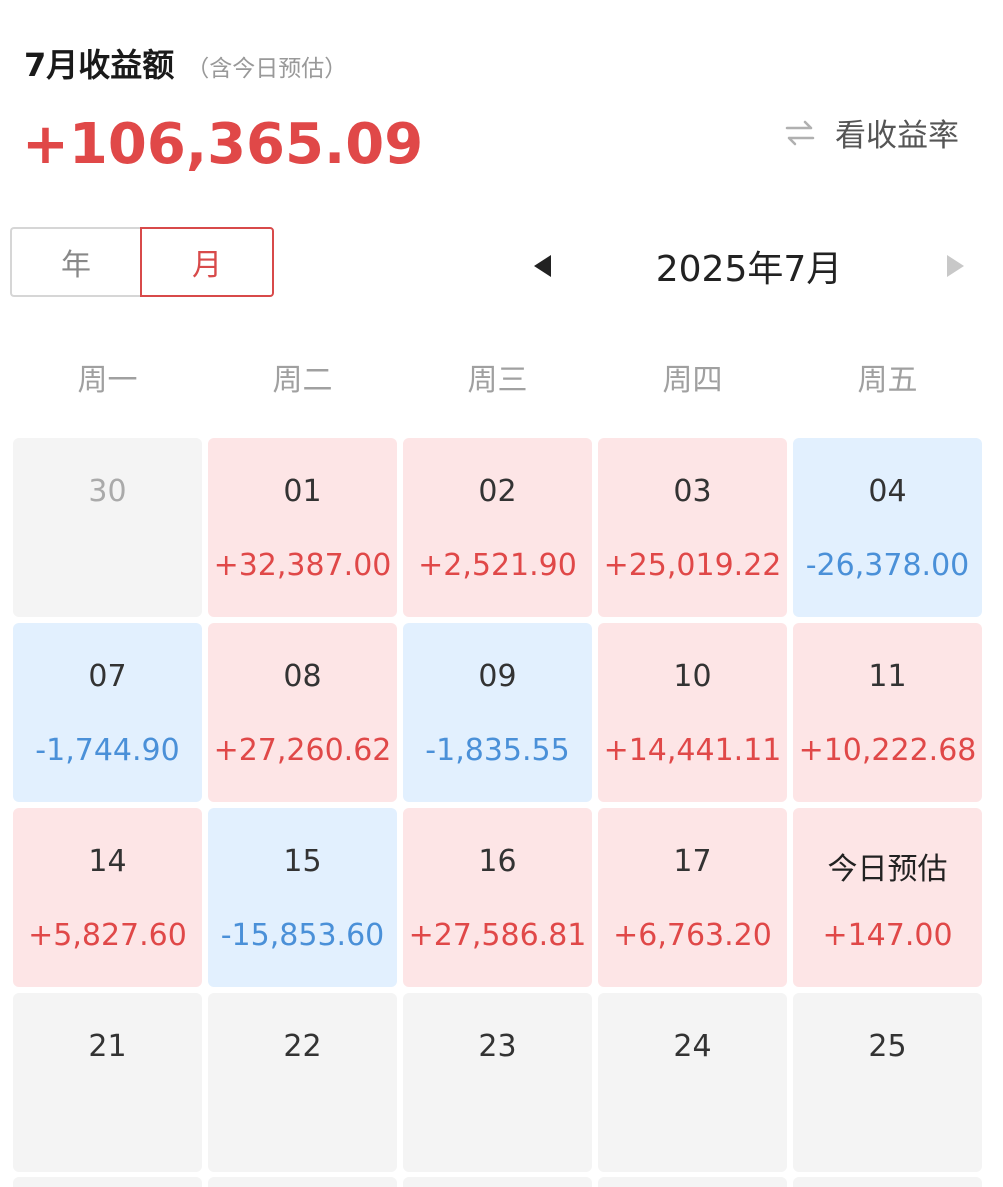  What do you see at coordinates (107, 897) in the screenshot?
I see `calendar-cell: 14 +5,827.60` at bounding box center [107, 897].